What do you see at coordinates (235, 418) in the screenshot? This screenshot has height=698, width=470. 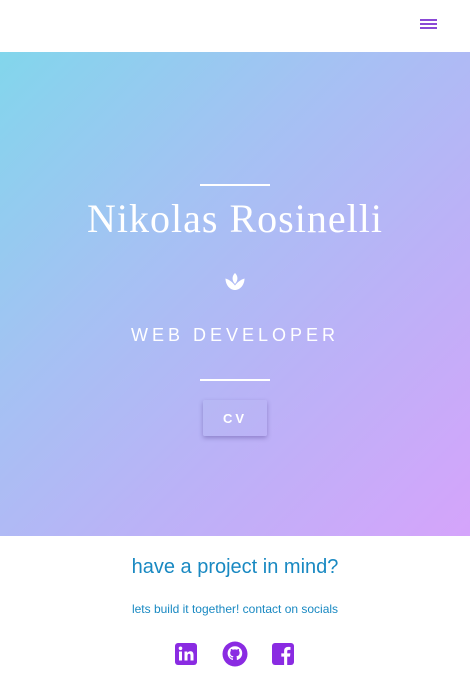 I see `cv-button: CV` at bounding box center [235, 418].